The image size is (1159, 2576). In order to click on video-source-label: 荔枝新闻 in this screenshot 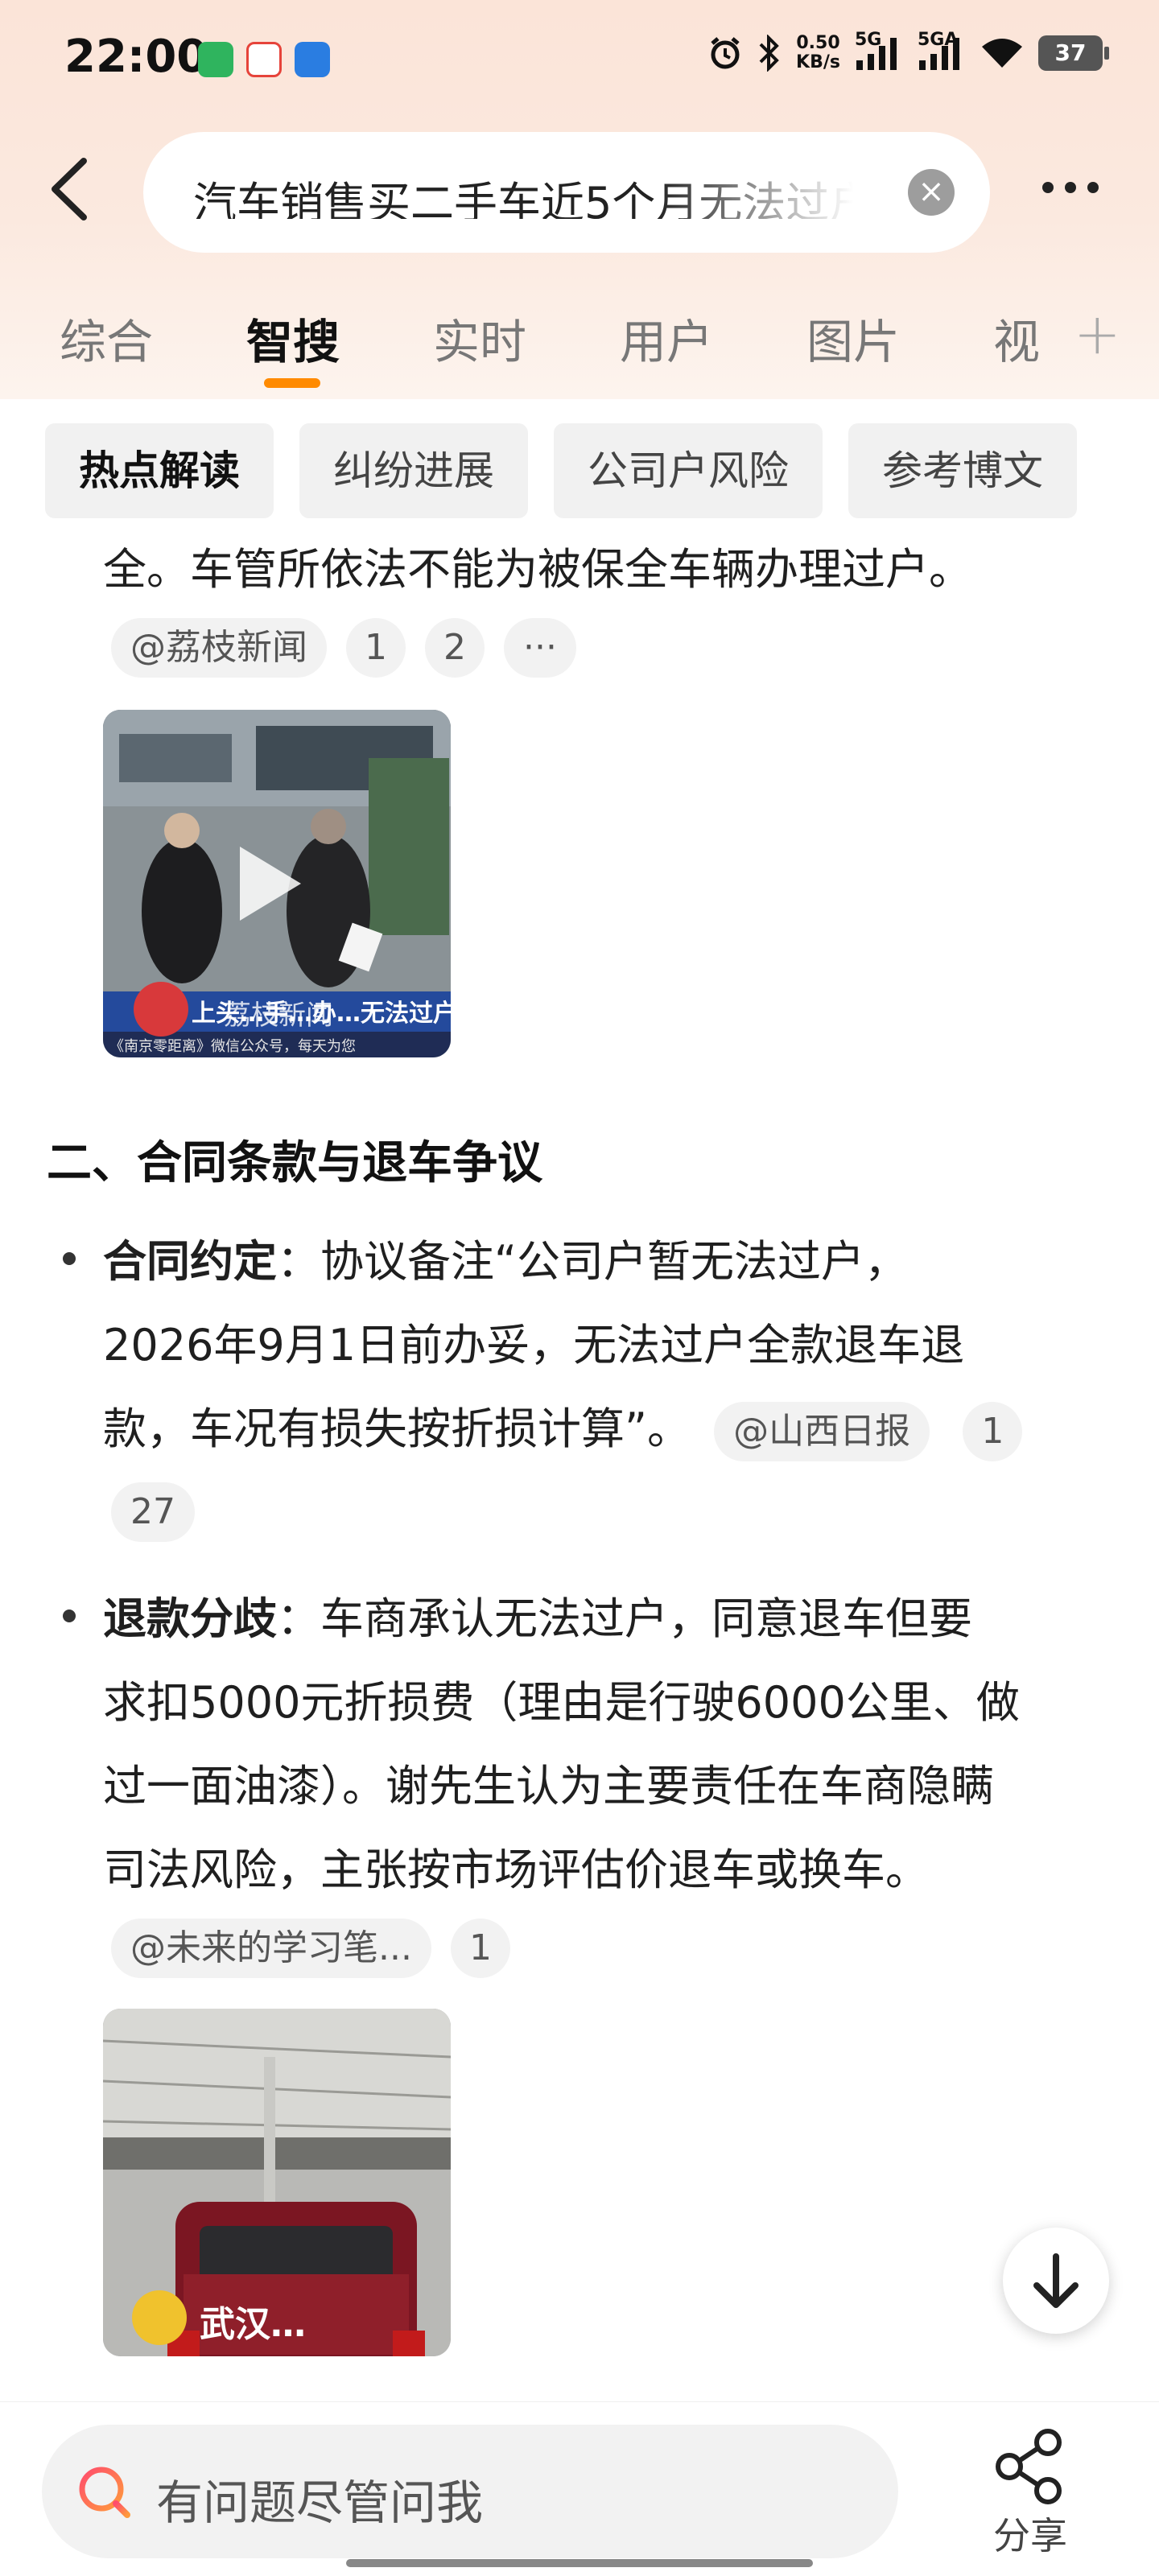, I will do `click(278, 1015)`.